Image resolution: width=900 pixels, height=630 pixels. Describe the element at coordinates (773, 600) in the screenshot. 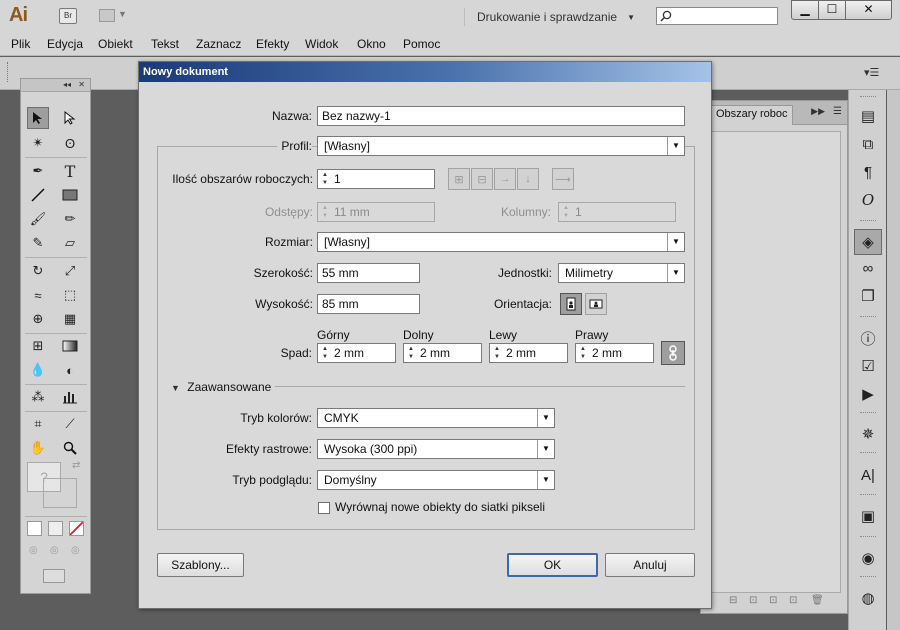

I see `move-down-icon: ⊡` at that location.